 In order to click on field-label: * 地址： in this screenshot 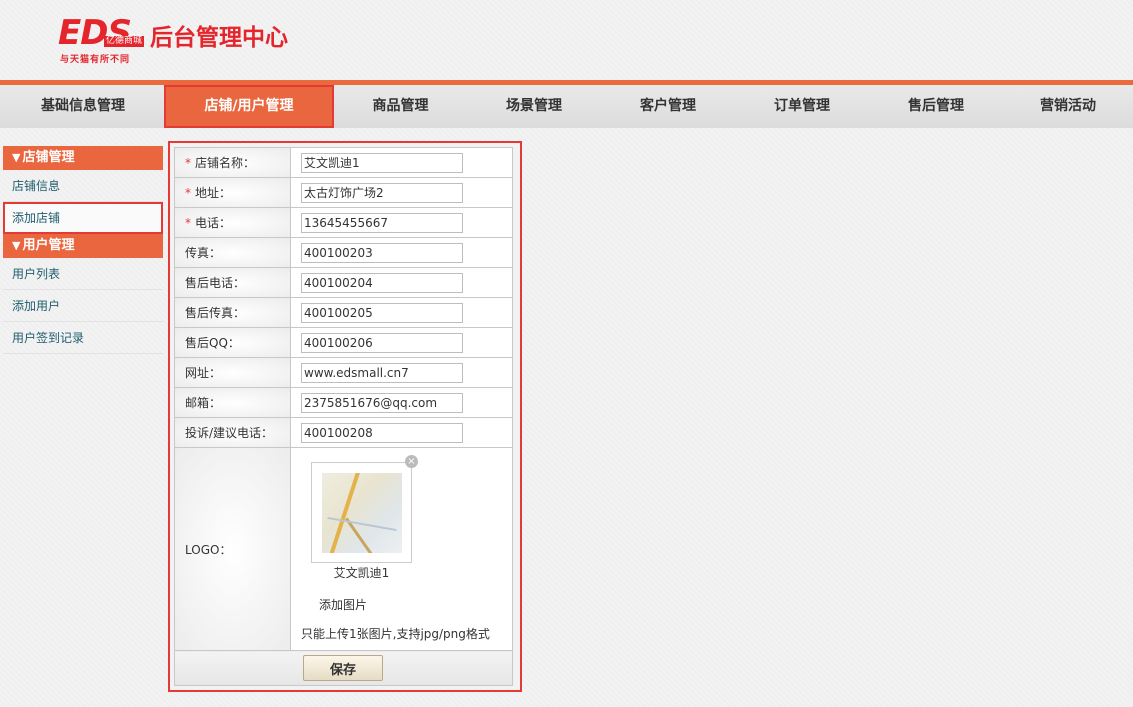, I will do `click(232, 192)`.